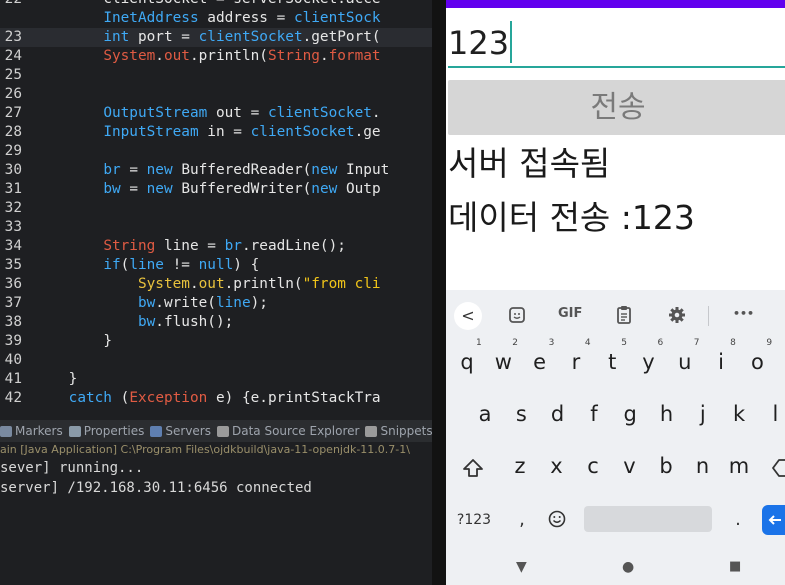 This screenshot has height=585, width=785. What do you see at coordinates (13, 75) in the screenshot?
I see `line-number: 25` at bounding box center [13, 75].